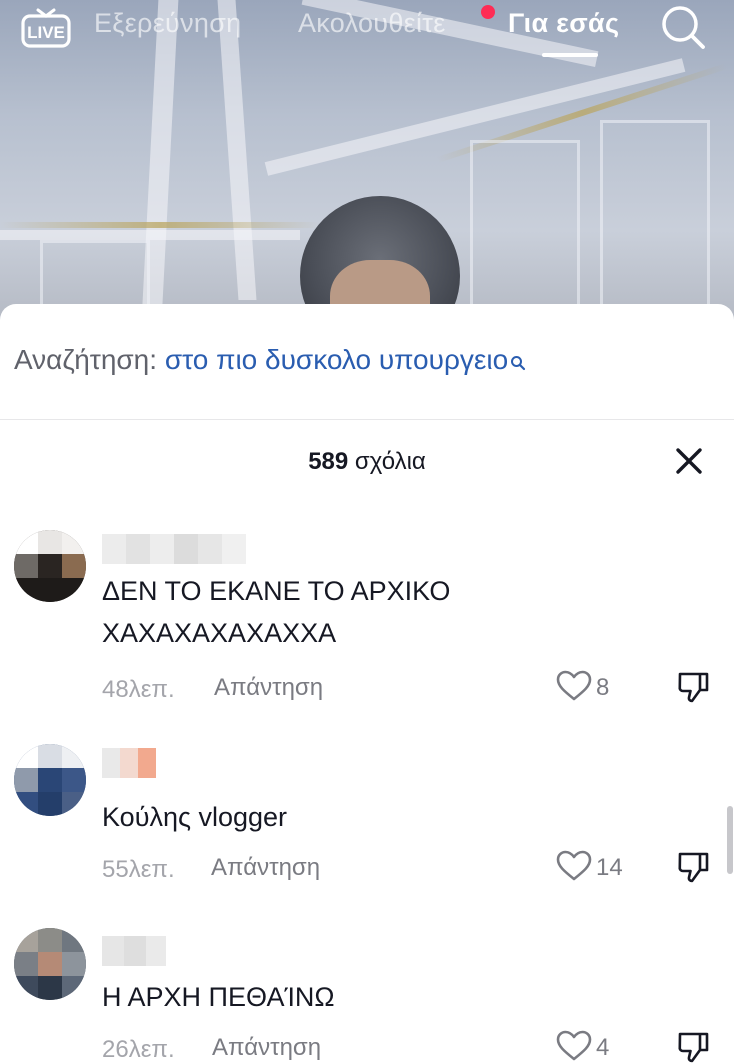 The height and width of the screenshot is (1064, 734). Describe the element at coordinates (336, 359) in the screenshot. I see `search-suggestion-term: στο πιο δυσκολο υπουργειο` at that location.